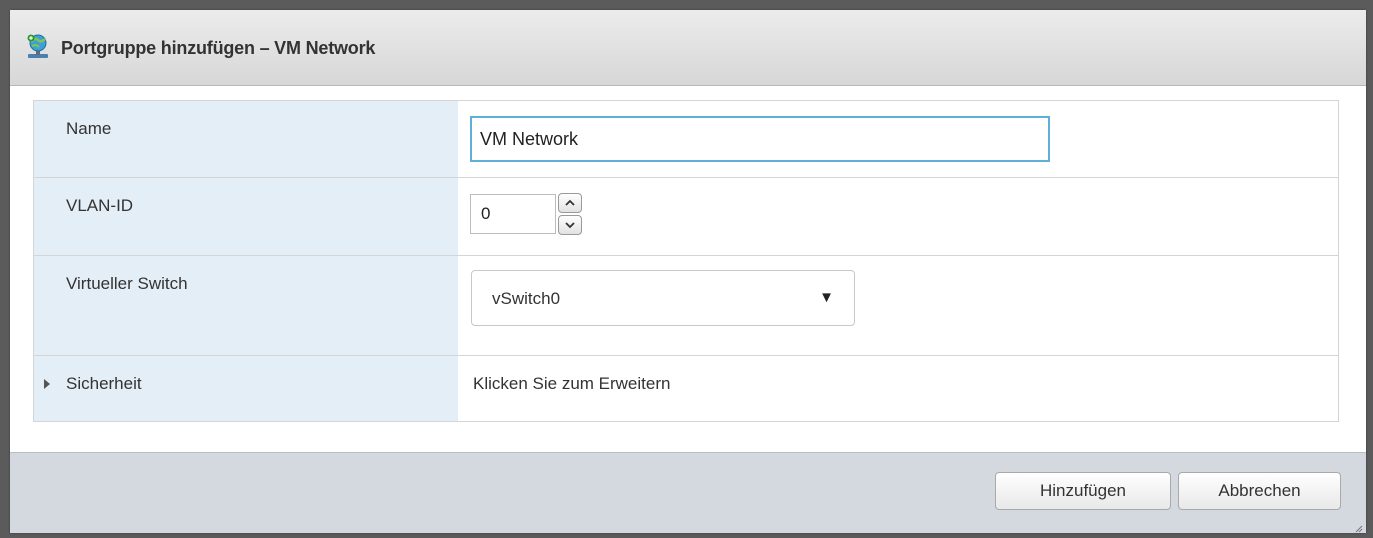 The height and width of the screenshot is (538, 1373). I want to click on expand-triangle-icon, so click(47, 384).